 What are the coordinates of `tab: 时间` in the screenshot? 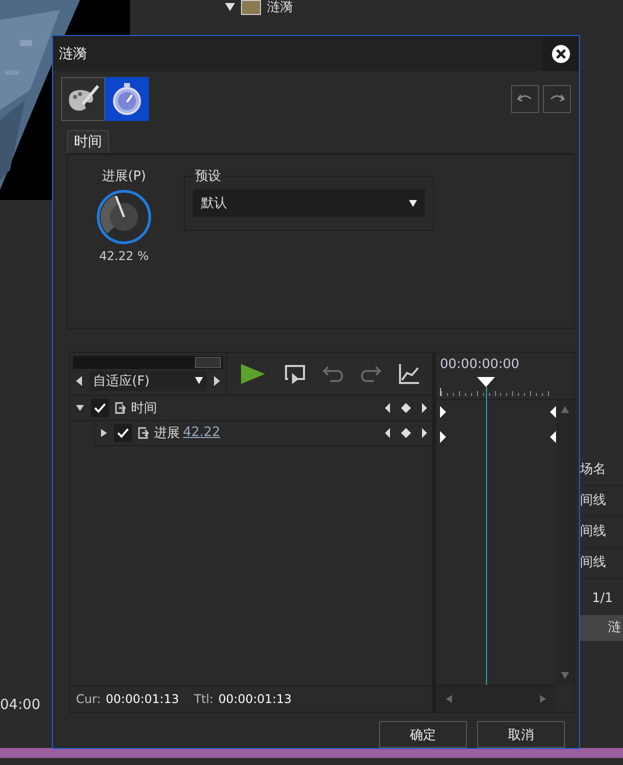 It's located at (88, 141).